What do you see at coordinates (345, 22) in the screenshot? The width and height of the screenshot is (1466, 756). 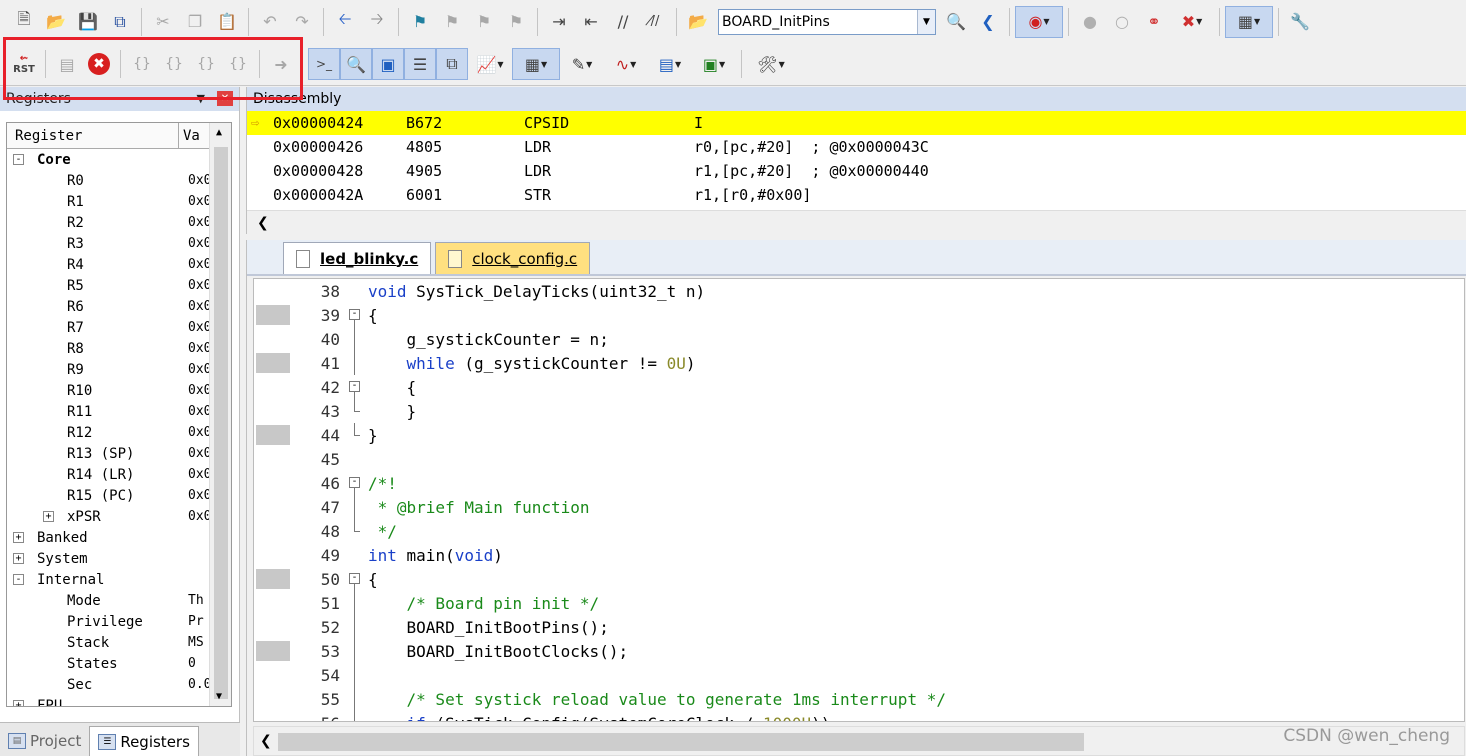 I see `navigate-back-icon: 🡠` at bounding box center [345, 22].